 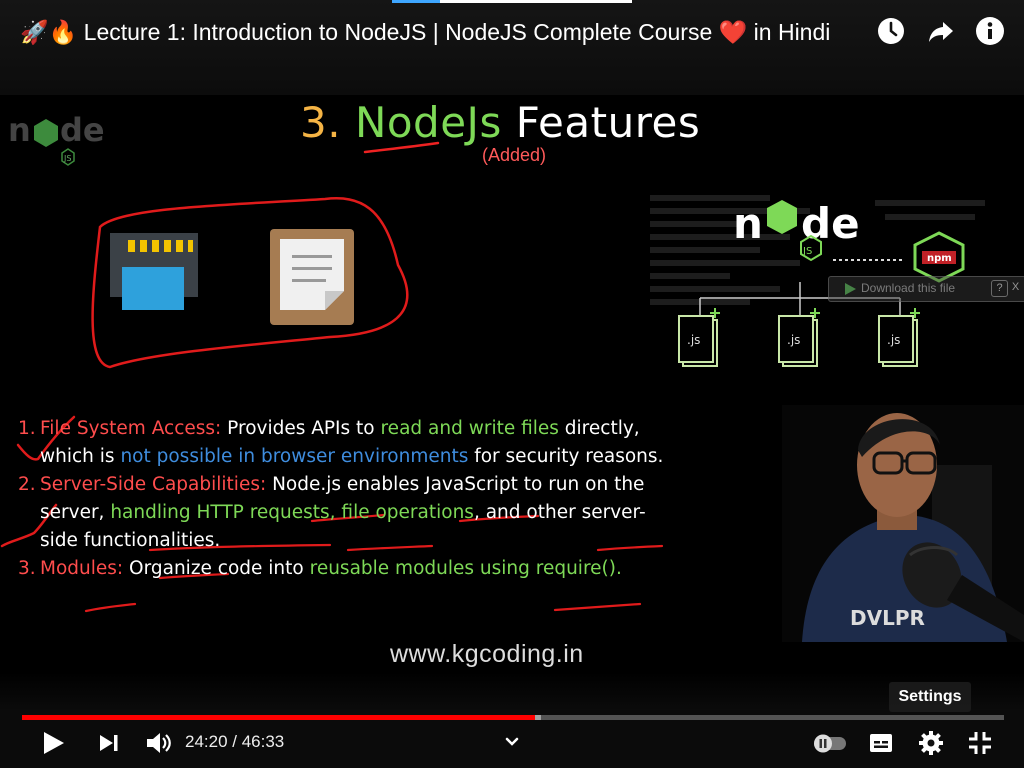 I want to click on settings-tooltip: Settings, so click(x=930, y=697).